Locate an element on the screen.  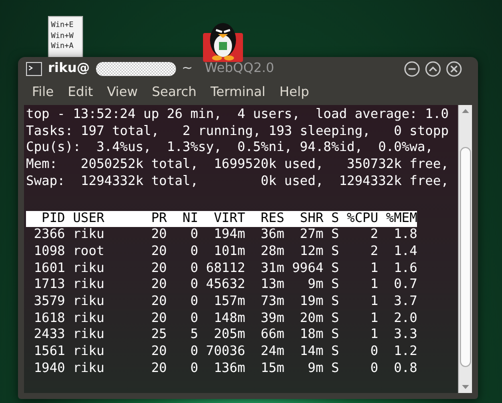
process-row-text: 1940 riku 20 0 136m 15m 9m S 0 0.8 is located at coordinates (225, 369).